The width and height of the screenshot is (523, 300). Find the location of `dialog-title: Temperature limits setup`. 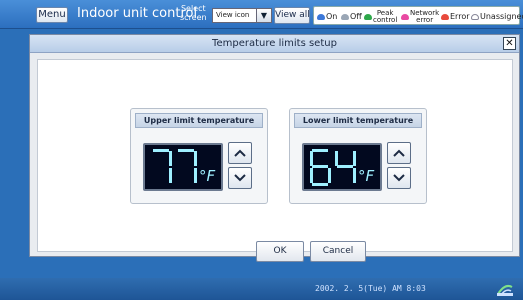

dialog-title: Temperature limits setup is located at coordinates (274, 43).